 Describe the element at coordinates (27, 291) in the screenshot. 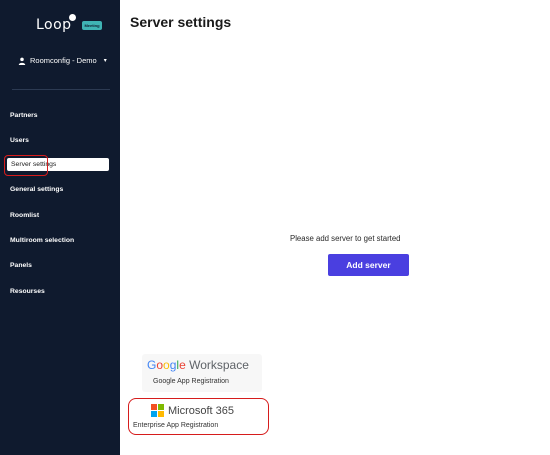

I see `sidebar-item-resourses: Resourses` at that location.